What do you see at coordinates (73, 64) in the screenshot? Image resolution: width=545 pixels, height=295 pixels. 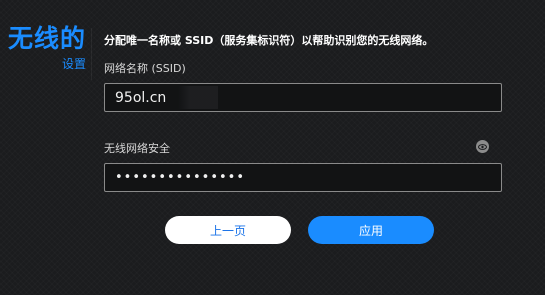 I see `page-subtitle: 设置` at bounding box center [73, 64].